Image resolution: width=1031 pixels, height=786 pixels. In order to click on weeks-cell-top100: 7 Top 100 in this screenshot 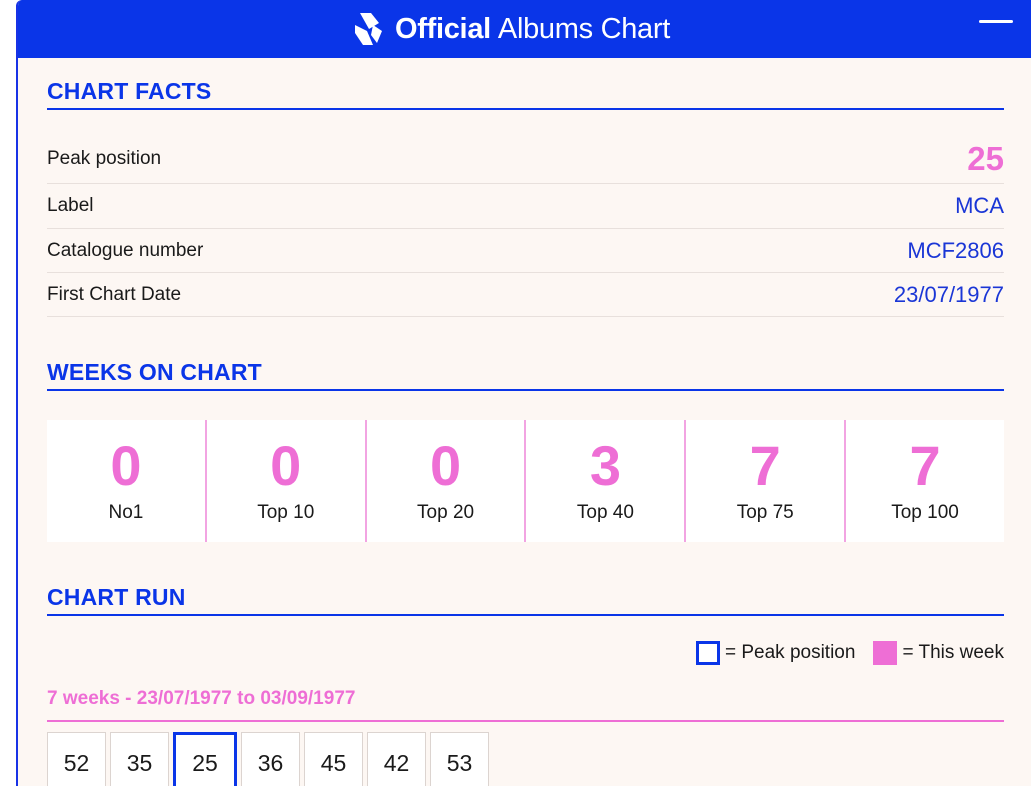, I will do `click(925, 481)`.